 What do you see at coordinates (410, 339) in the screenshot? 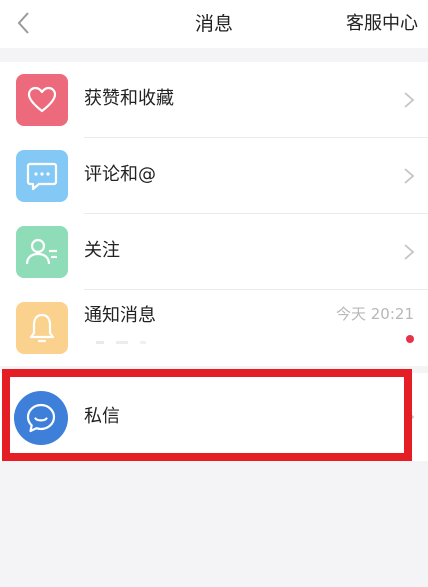
I see `unread-dot` at bounding box center [410, 339].